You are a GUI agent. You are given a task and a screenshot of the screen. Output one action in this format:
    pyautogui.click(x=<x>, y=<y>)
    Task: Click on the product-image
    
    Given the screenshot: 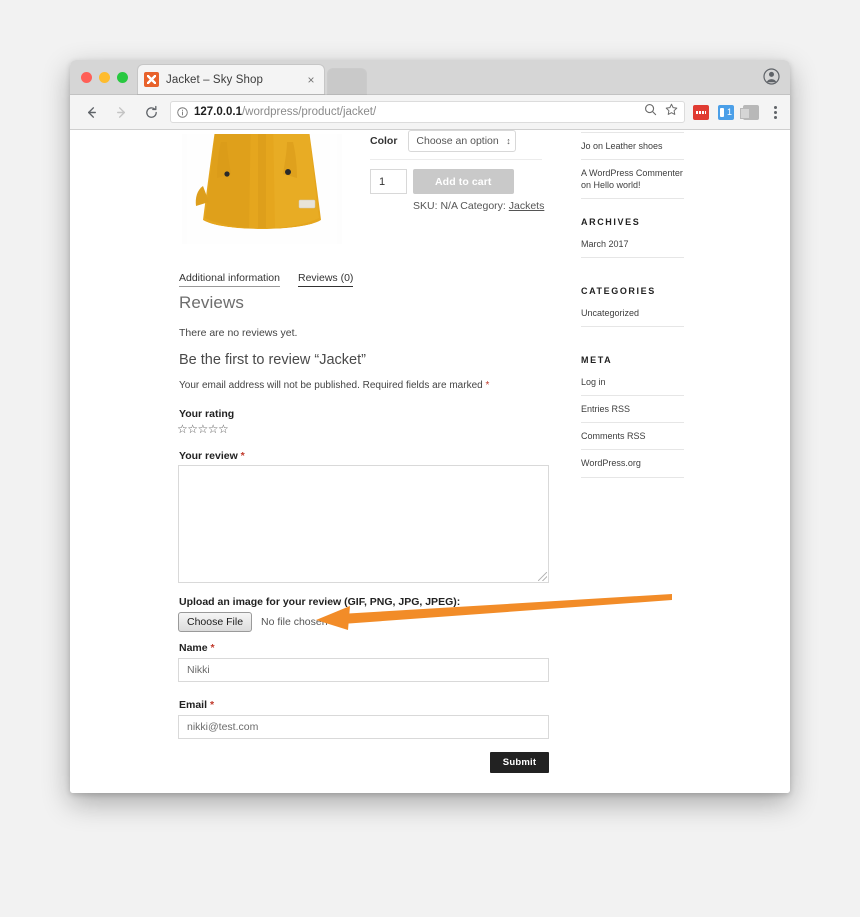 What is the action you would take?
    pyautogui.click(x=262, y=189)
    